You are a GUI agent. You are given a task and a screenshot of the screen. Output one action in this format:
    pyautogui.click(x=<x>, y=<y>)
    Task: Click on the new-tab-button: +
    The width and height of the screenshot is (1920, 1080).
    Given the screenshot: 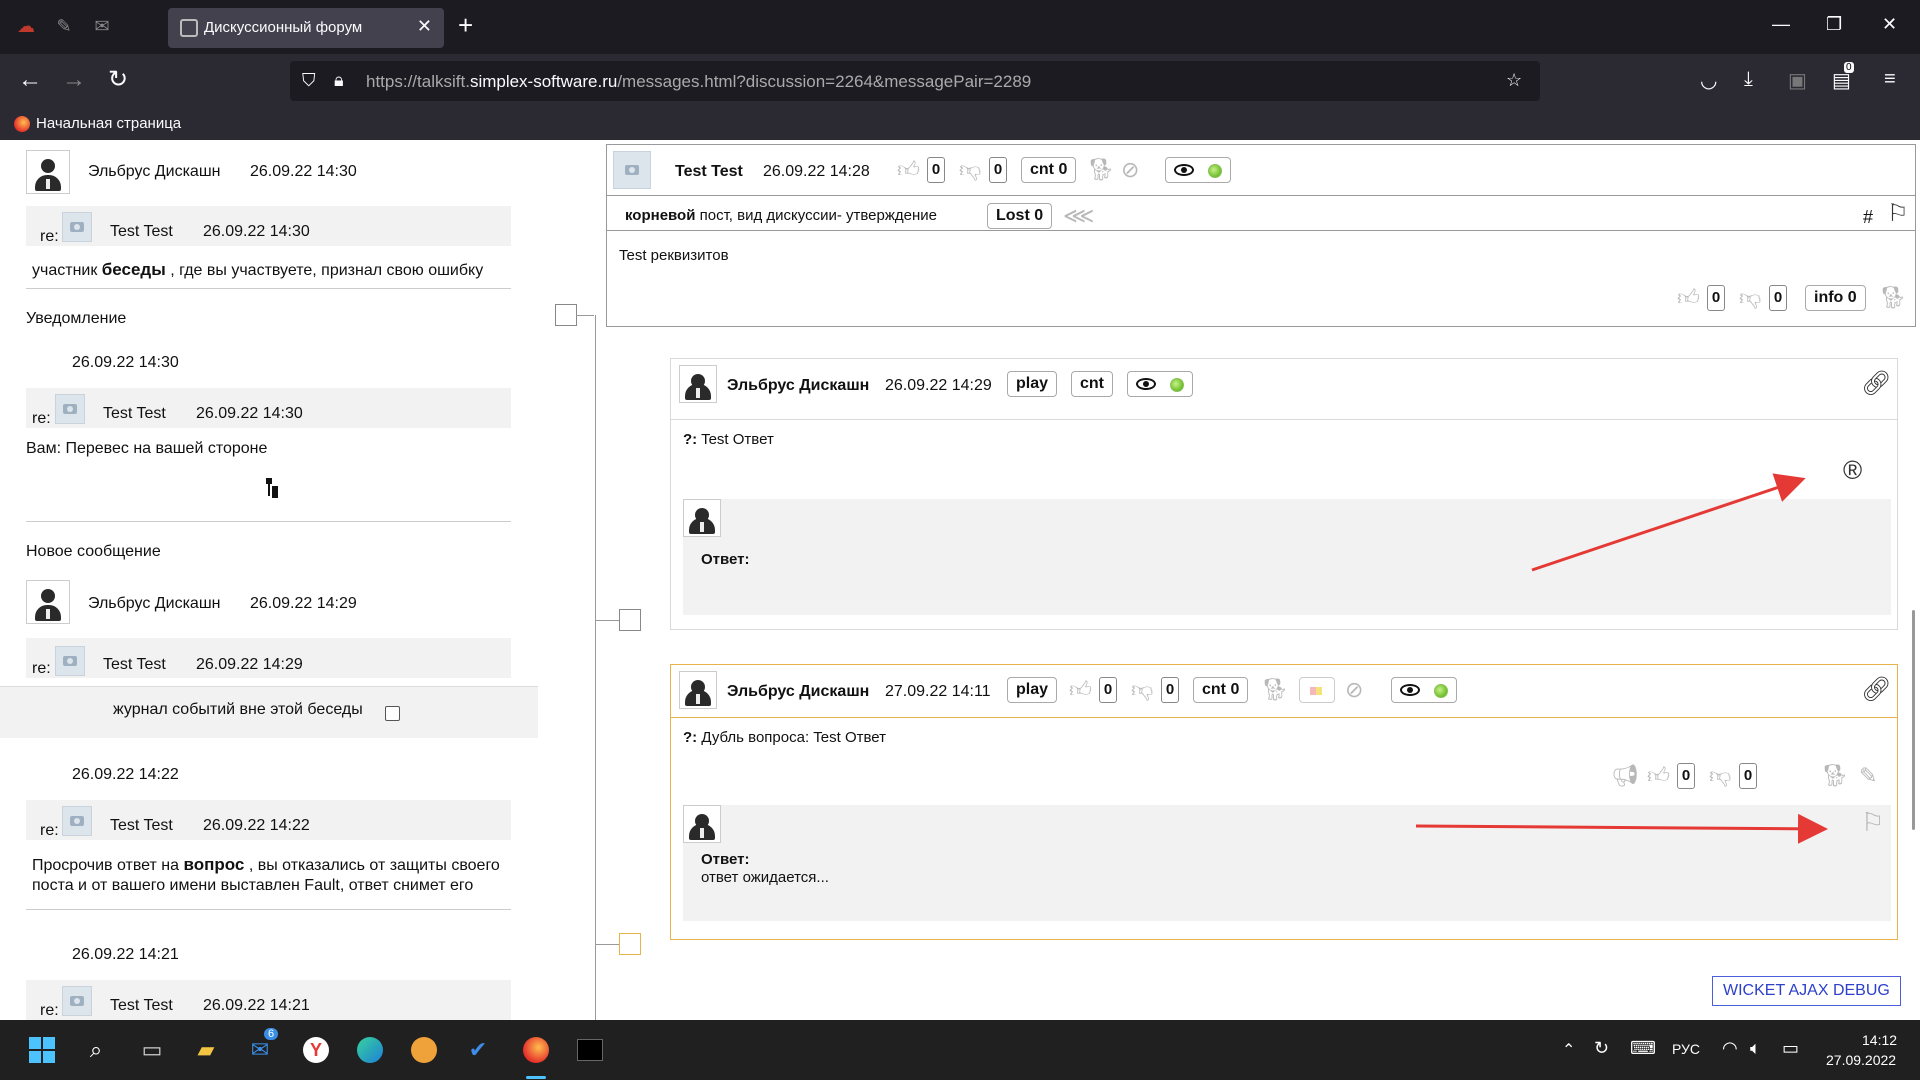 What is the action you would take?
    pyautogui.click(x=465, y=25)
    